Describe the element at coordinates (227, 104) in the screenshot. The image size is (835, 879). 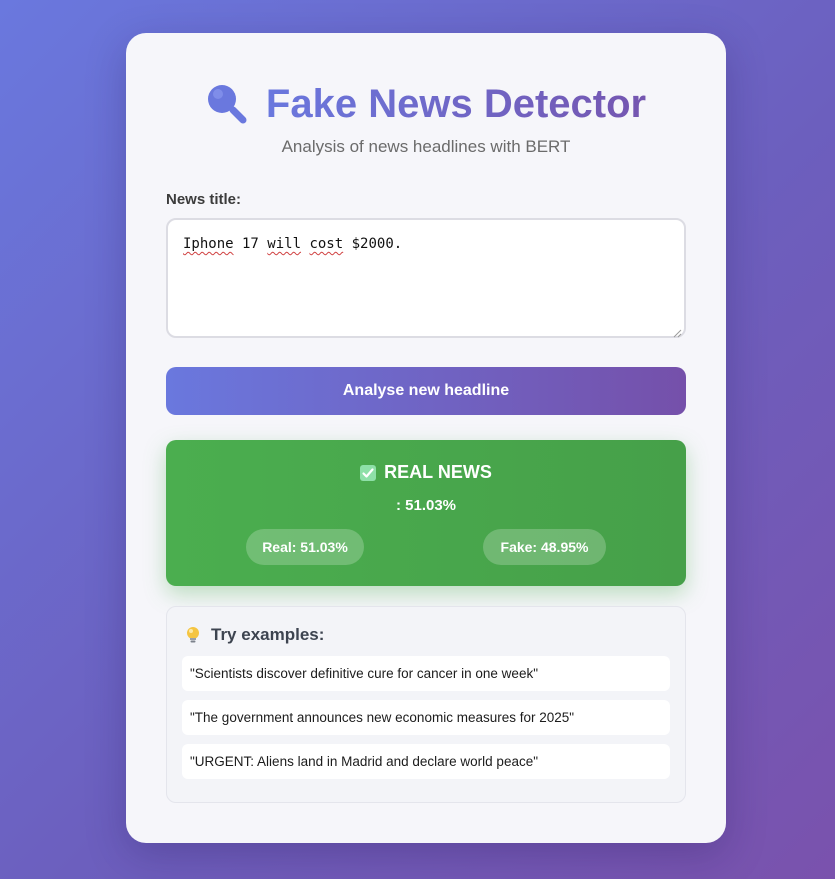
I see `magnifier-icon` at that location.